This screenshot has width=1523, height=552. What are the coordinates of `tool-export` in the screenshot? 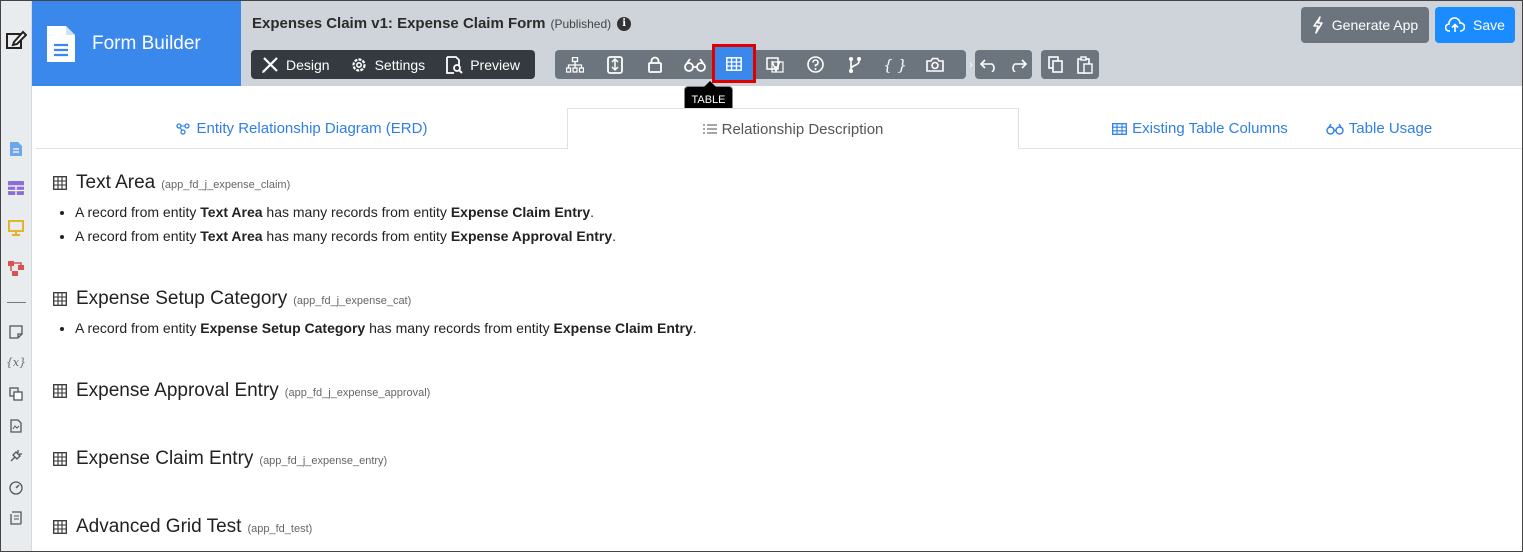 It's located at (615, 64).